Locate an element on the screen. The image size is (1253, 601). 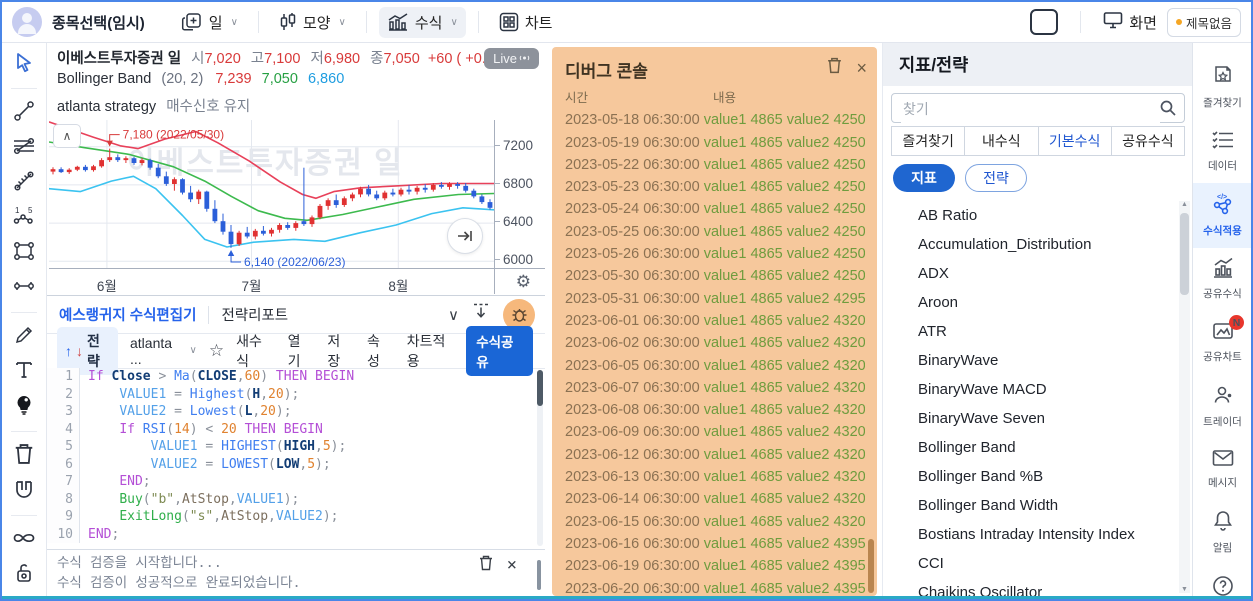
list-item: Aroon is located at coordinates (1029, 302).